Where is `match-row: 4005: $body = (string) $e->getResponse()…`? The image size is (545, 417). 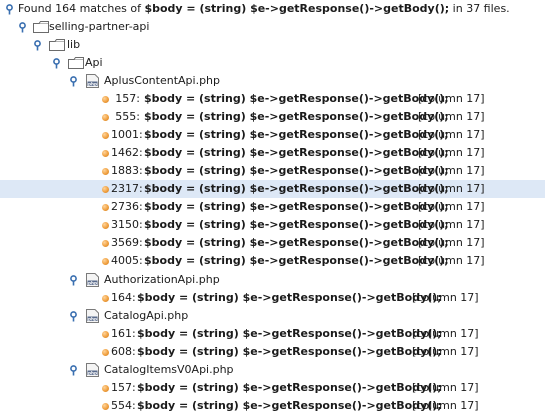
match-row: 4005: $body = (string) $e->getResponse()… is located at coordinates (272, 261).